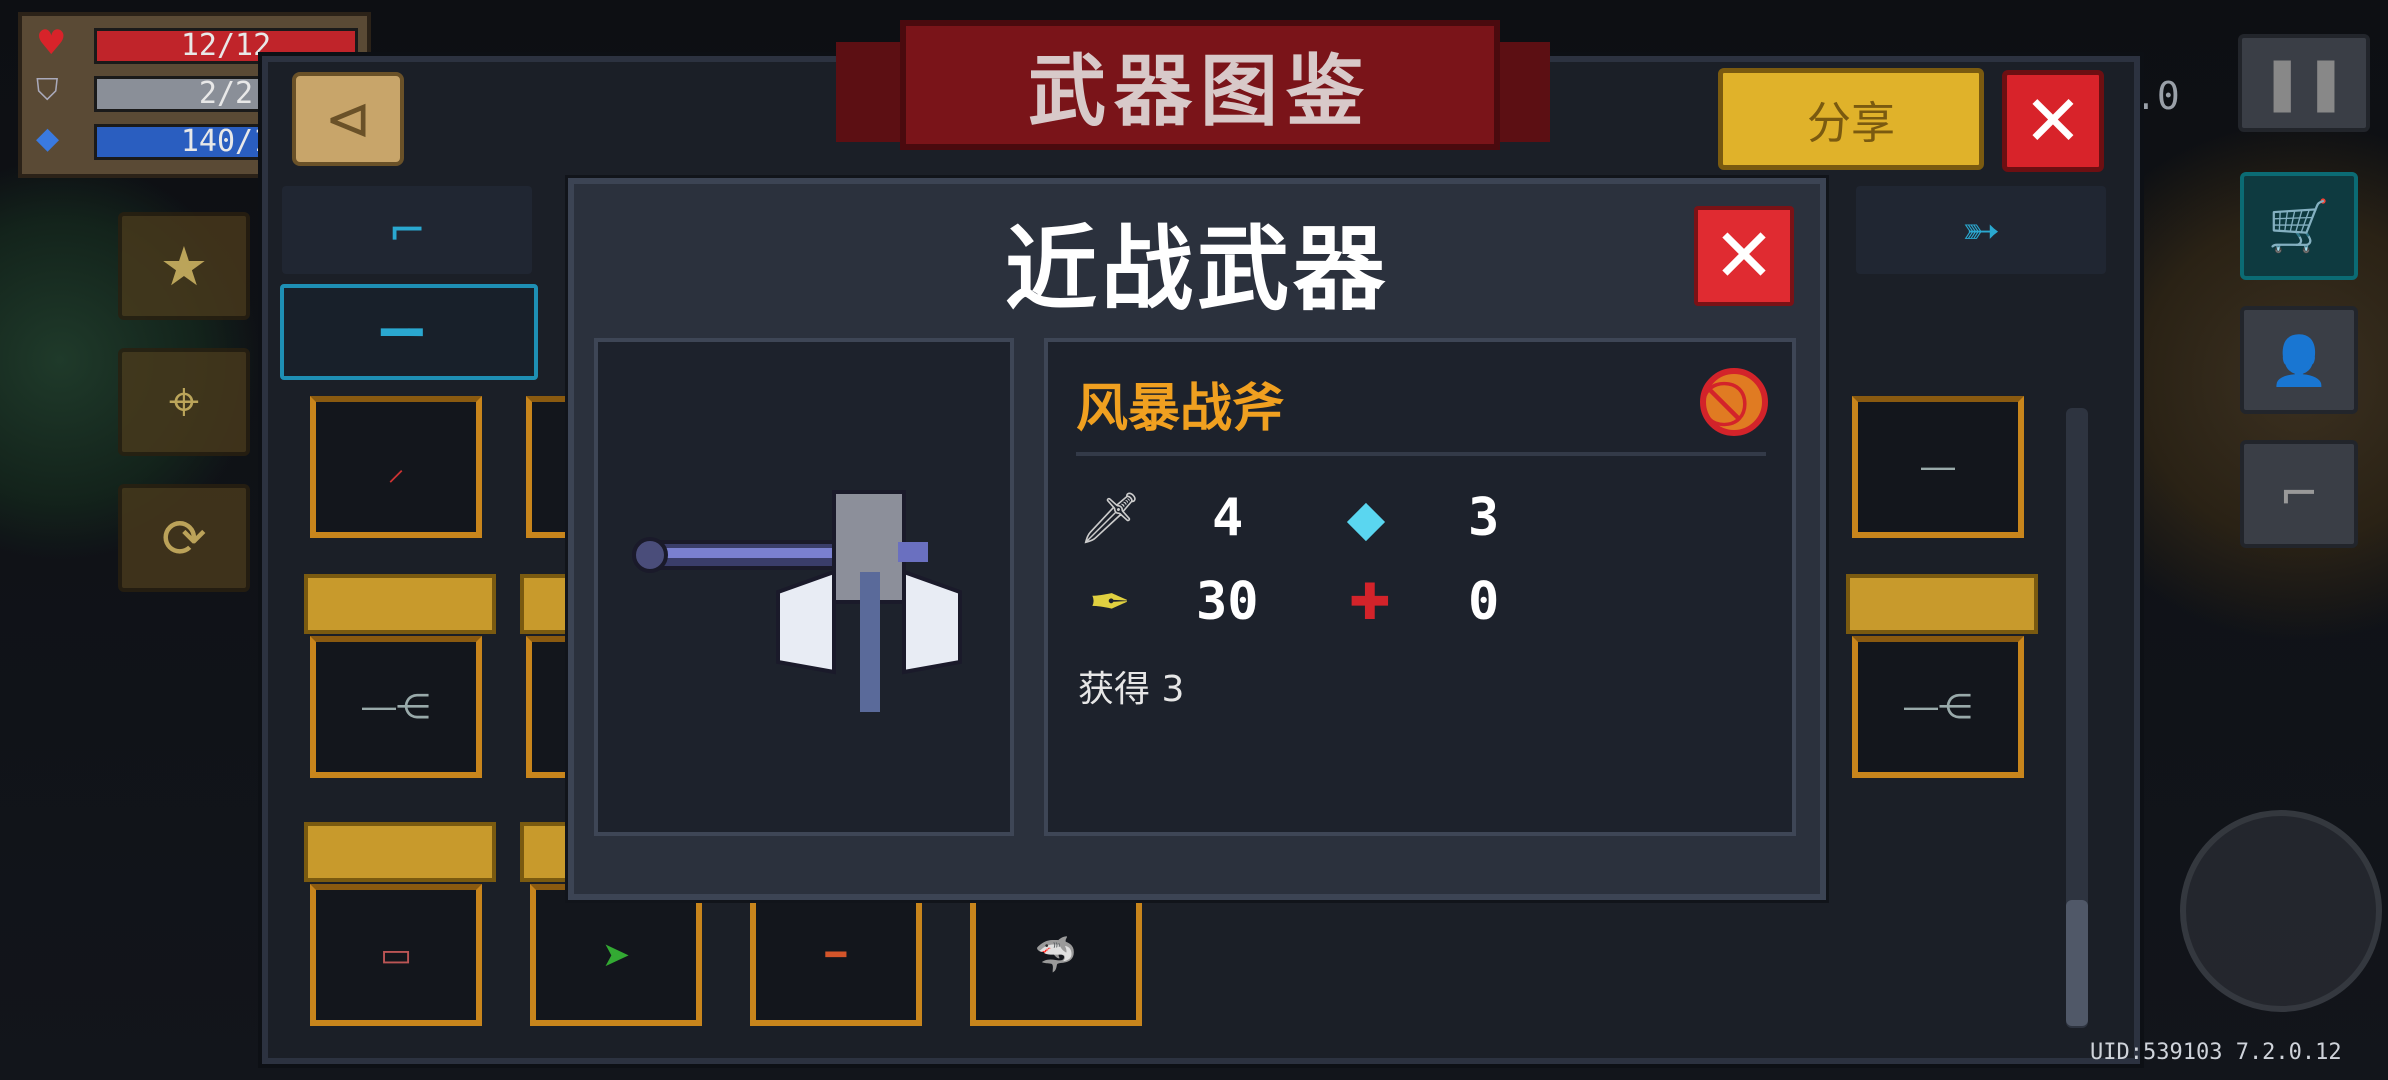  What do you see at coordinates (1200, 85) in the screenshot?
I see `codex-title: 武器图鉴` at bounding box center [1200, 85].